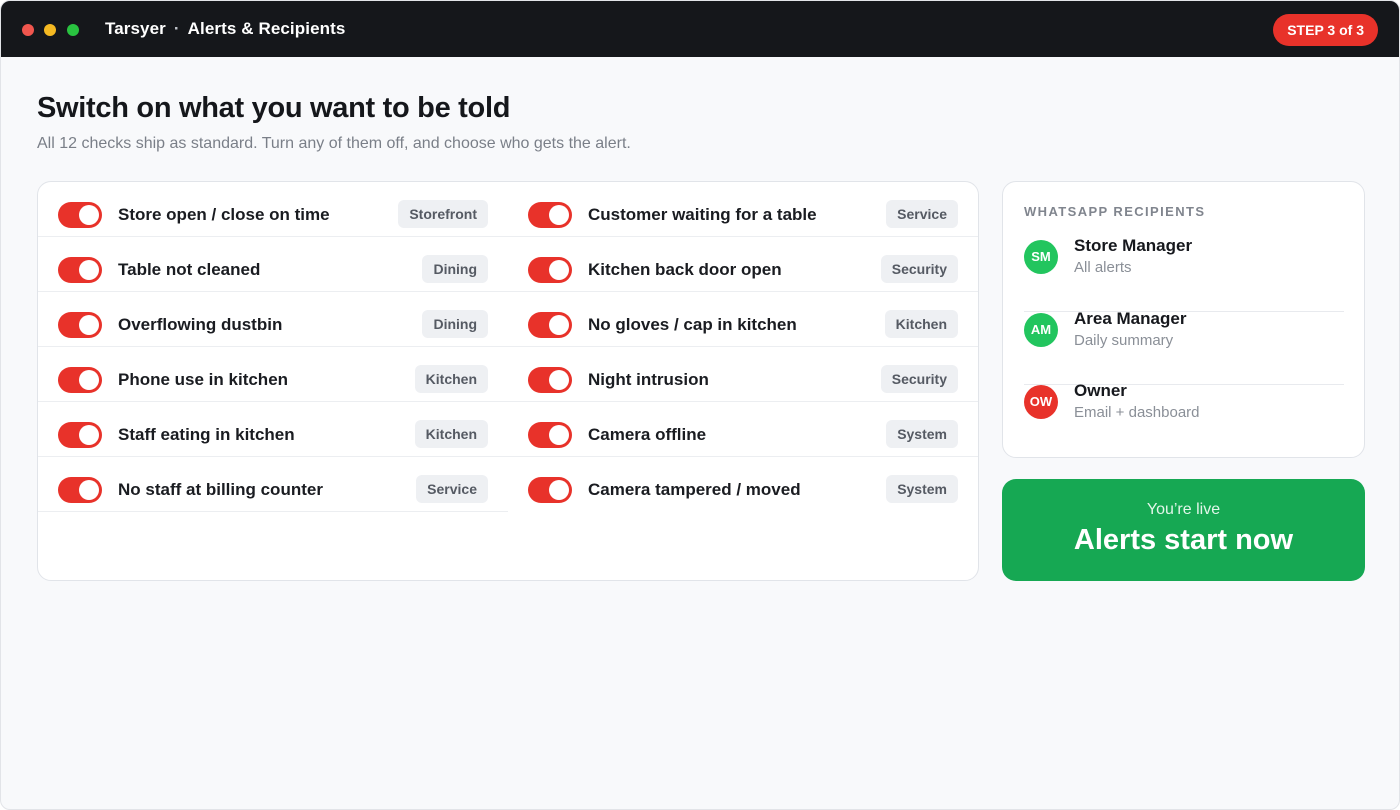  I want to click on avatar: OW, so click(1041, 402).